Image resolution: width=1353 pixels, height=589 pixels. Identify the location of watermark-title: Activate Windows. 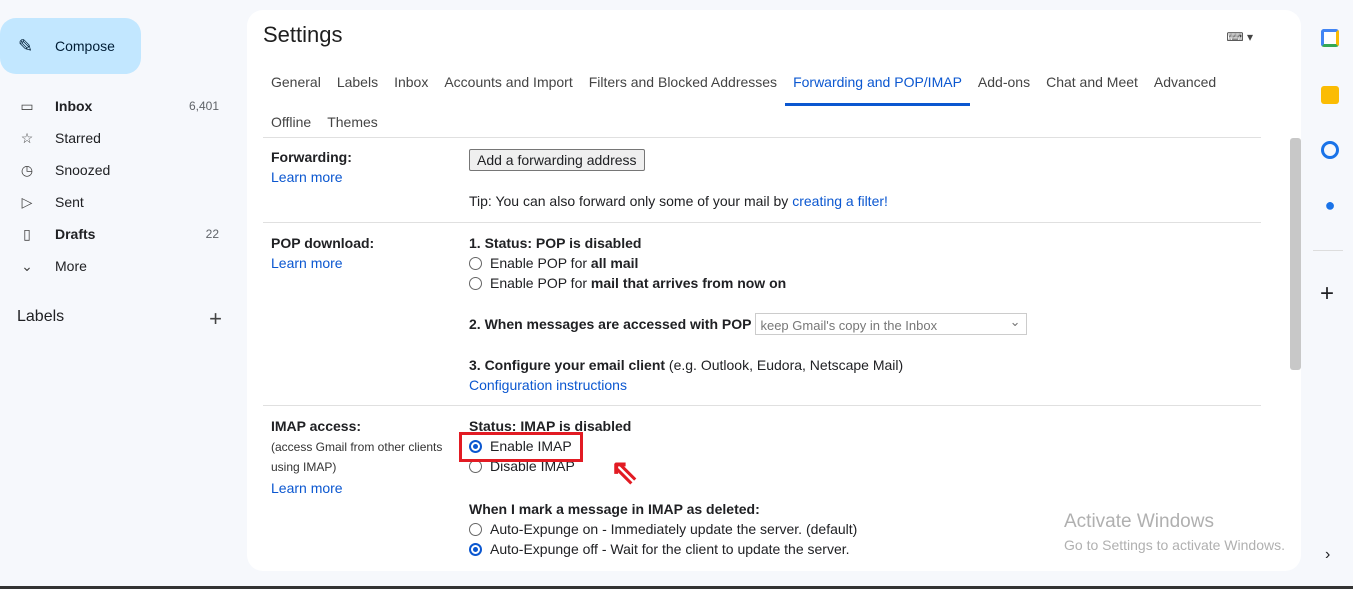
(1139, 521).